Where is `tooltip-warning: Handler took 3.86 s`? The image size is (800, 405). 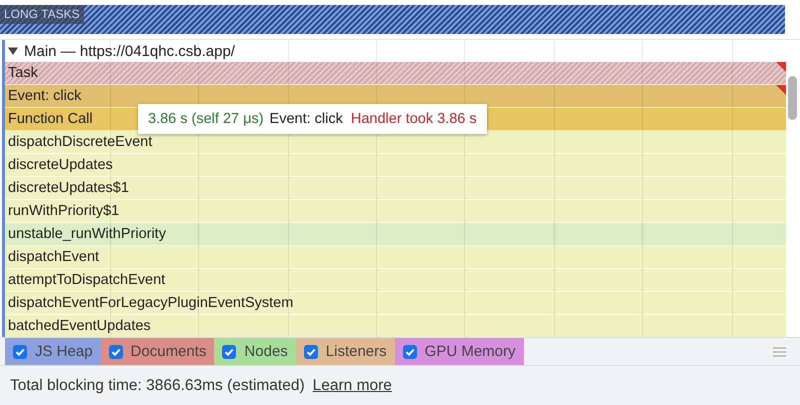 tooltip-warning: Handler took 3.86 s is located at coordinates (413, 119).